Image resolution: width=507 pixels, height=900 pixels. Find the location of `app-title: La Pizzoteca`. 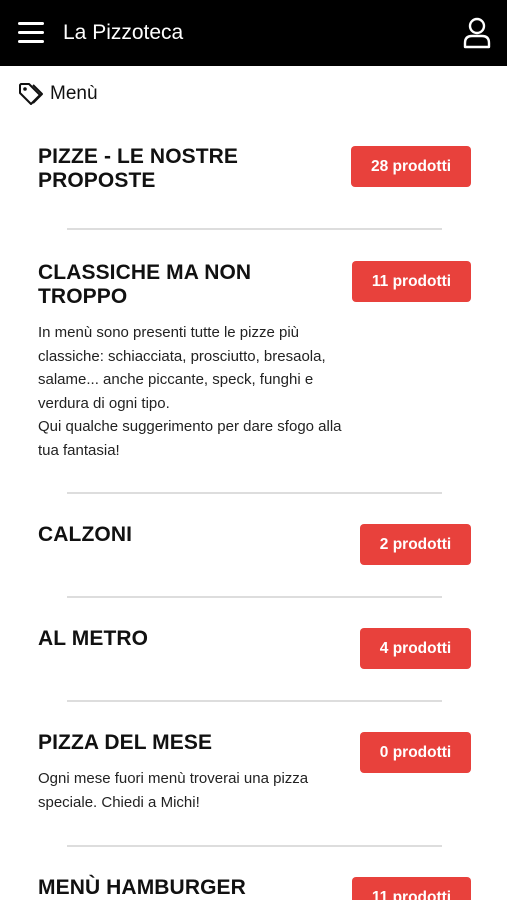

app-title: La Pizzoteca is located at coordinates (123, 32).